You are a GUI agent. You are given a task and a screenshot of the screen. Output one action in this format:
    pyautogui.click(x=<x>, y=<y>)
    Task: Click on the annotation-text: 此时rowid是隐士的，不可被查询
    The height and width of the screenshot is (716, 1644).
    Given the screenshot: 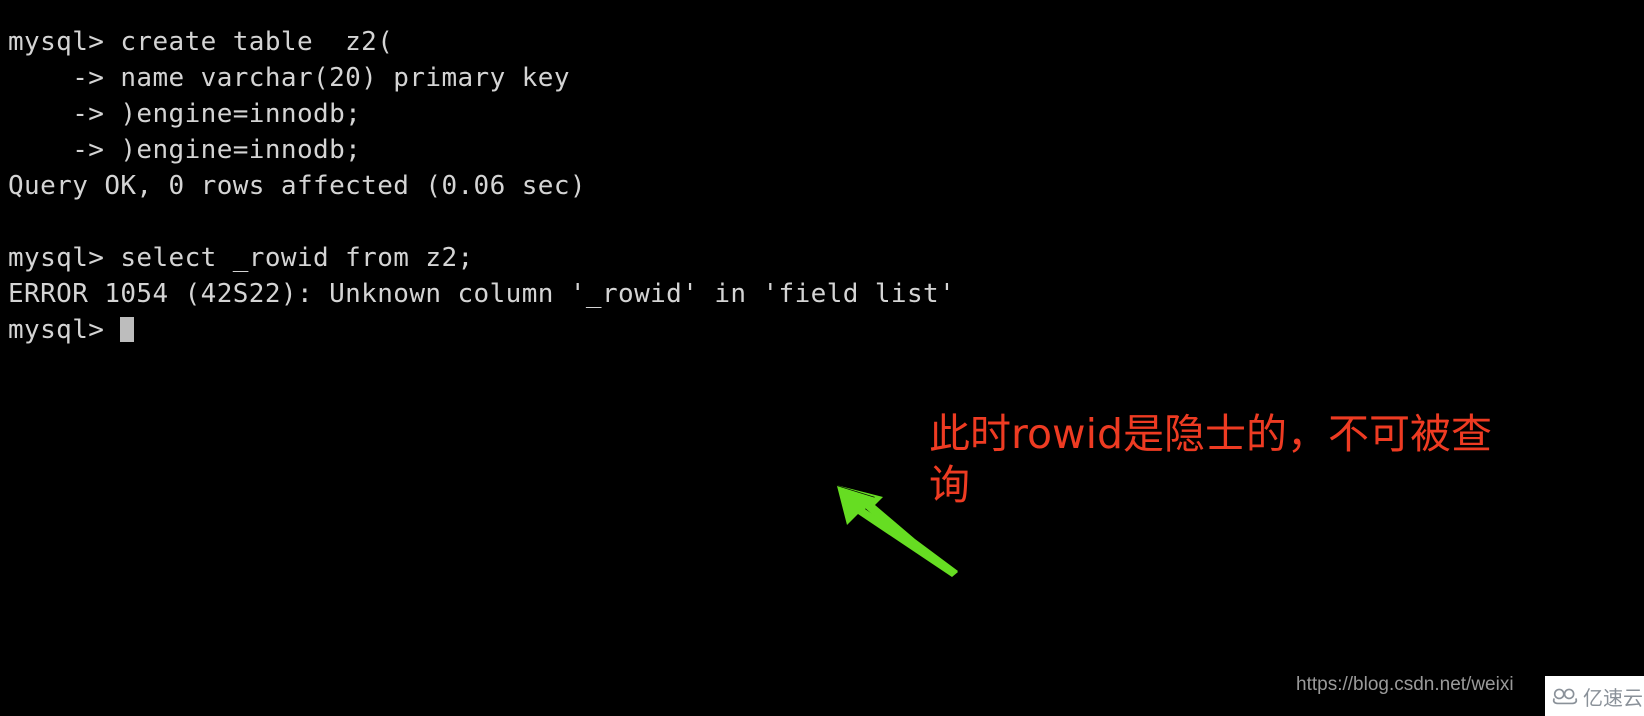 What is the action you would take?
    pyautogui.click(x=1210, y=459)
    